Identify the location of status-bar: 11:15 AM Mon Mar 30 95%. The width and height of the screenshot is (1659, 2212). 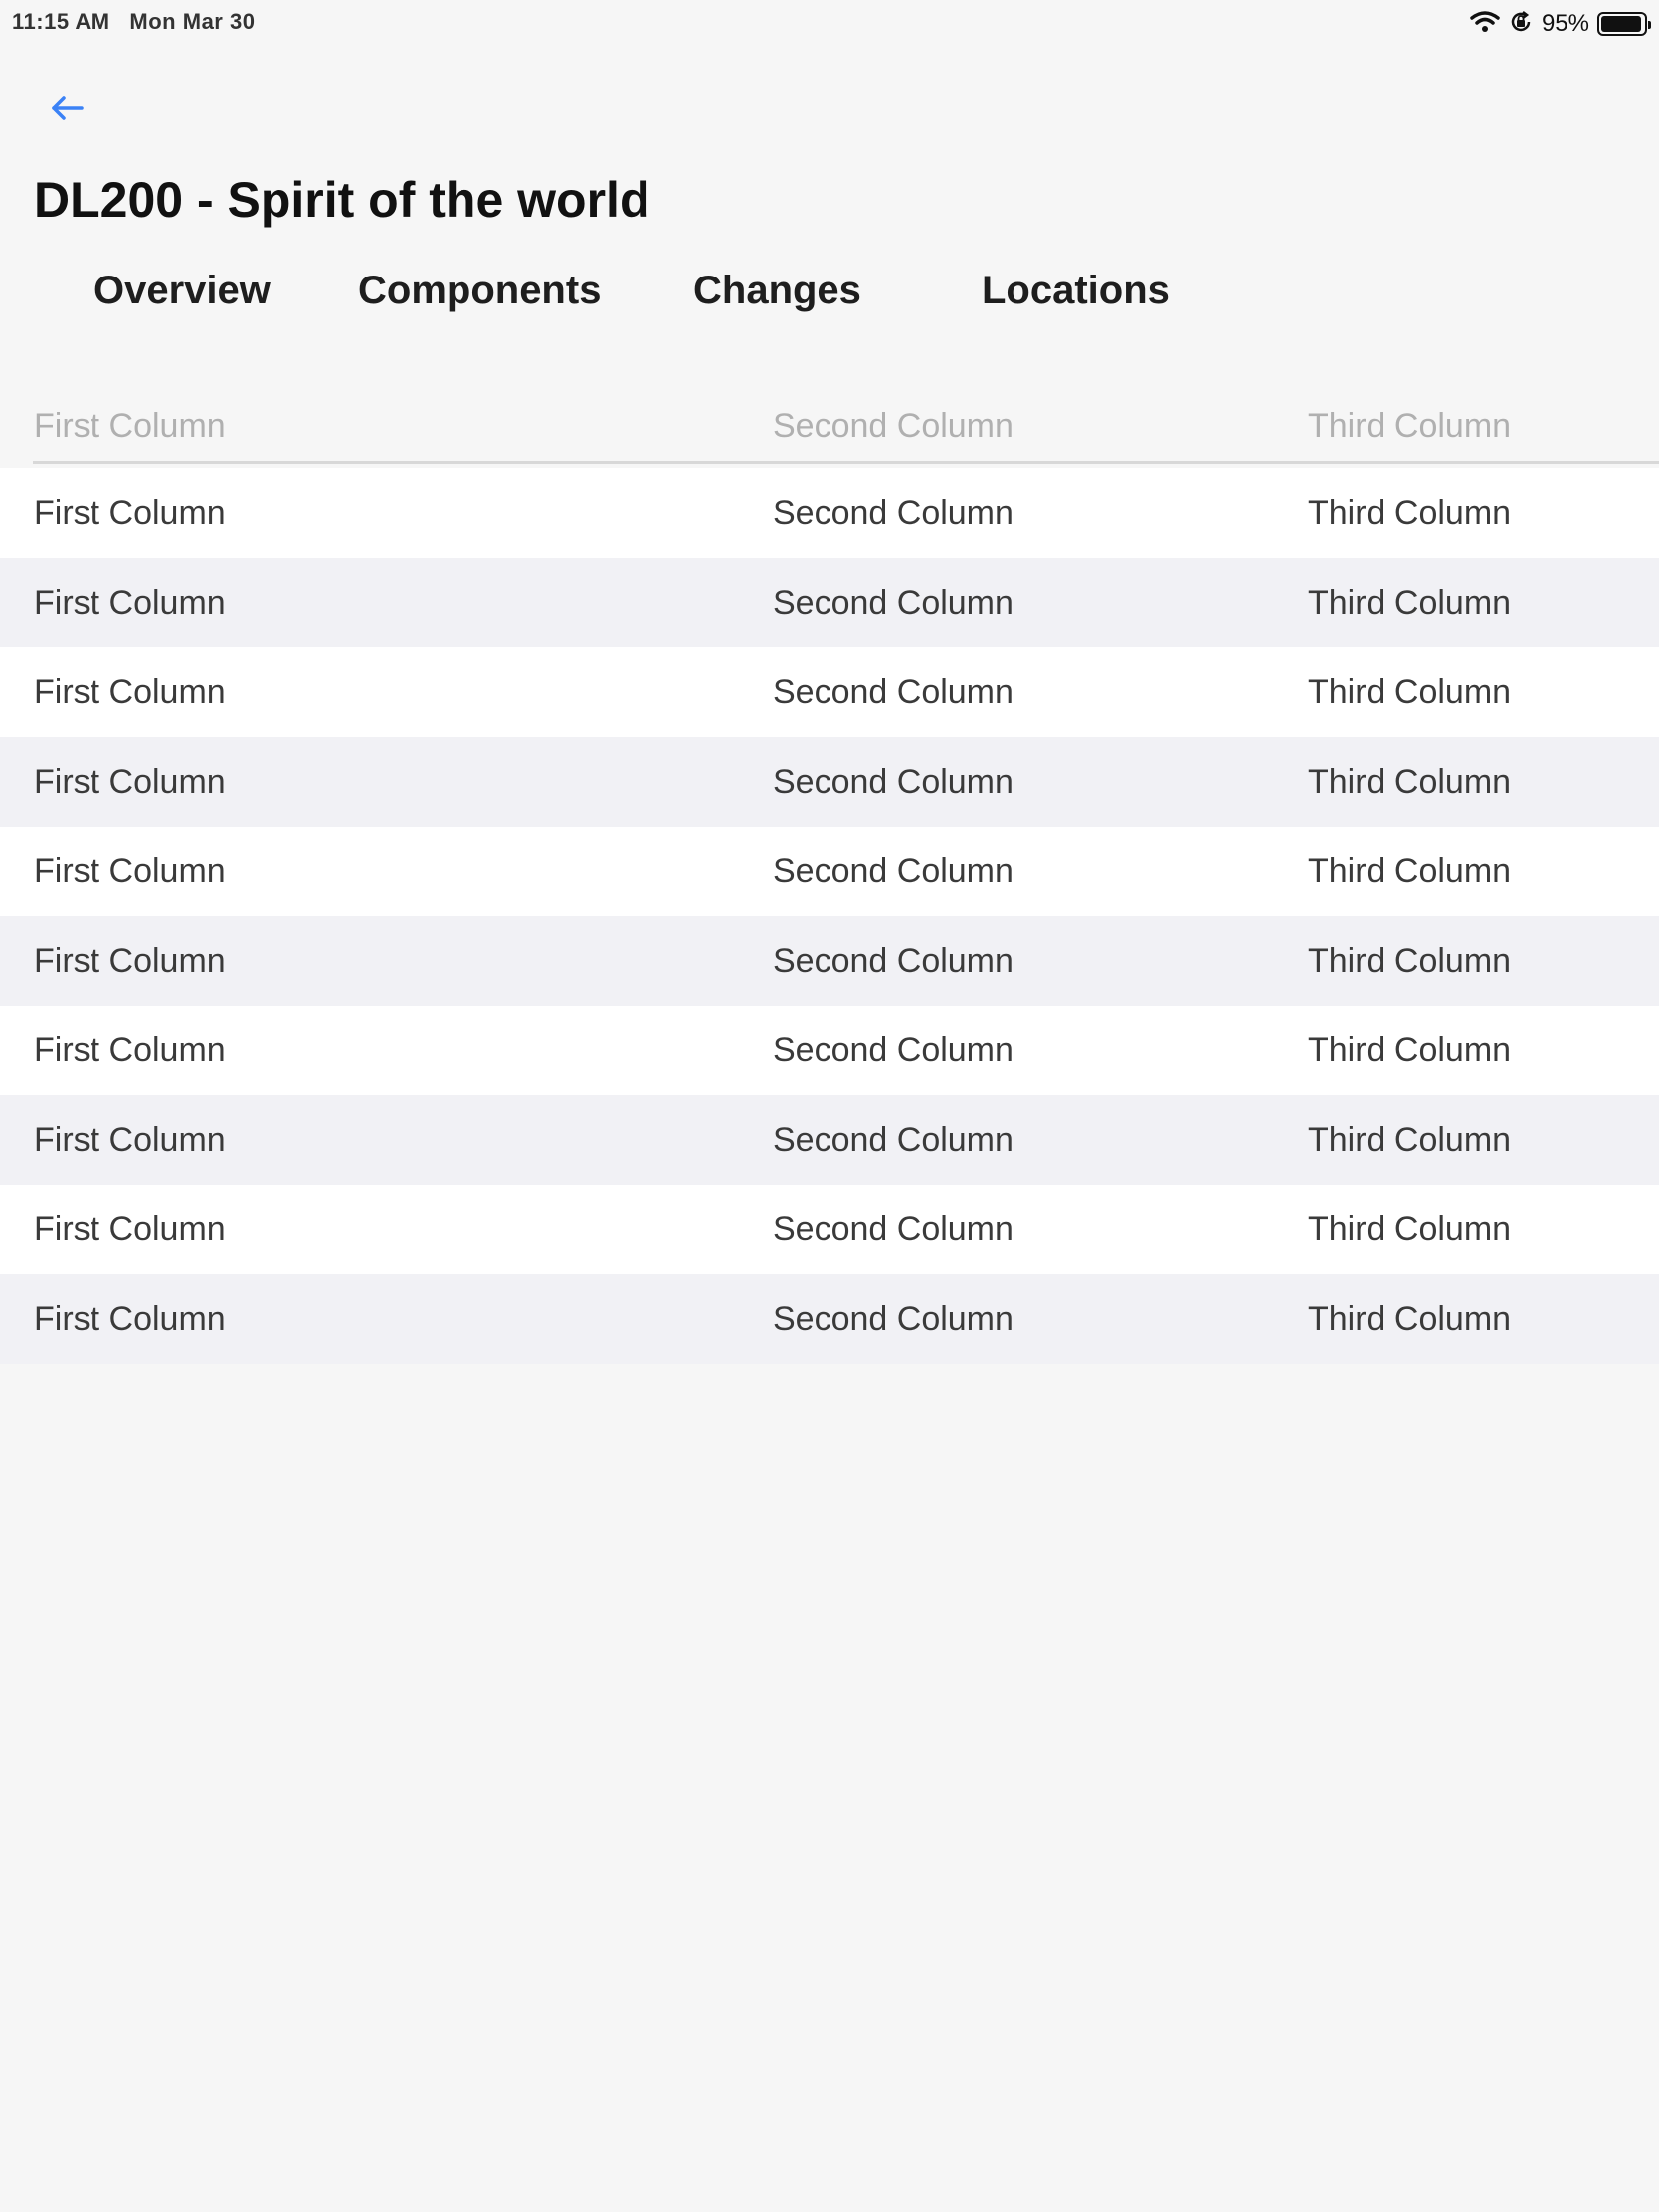
(829, 24).